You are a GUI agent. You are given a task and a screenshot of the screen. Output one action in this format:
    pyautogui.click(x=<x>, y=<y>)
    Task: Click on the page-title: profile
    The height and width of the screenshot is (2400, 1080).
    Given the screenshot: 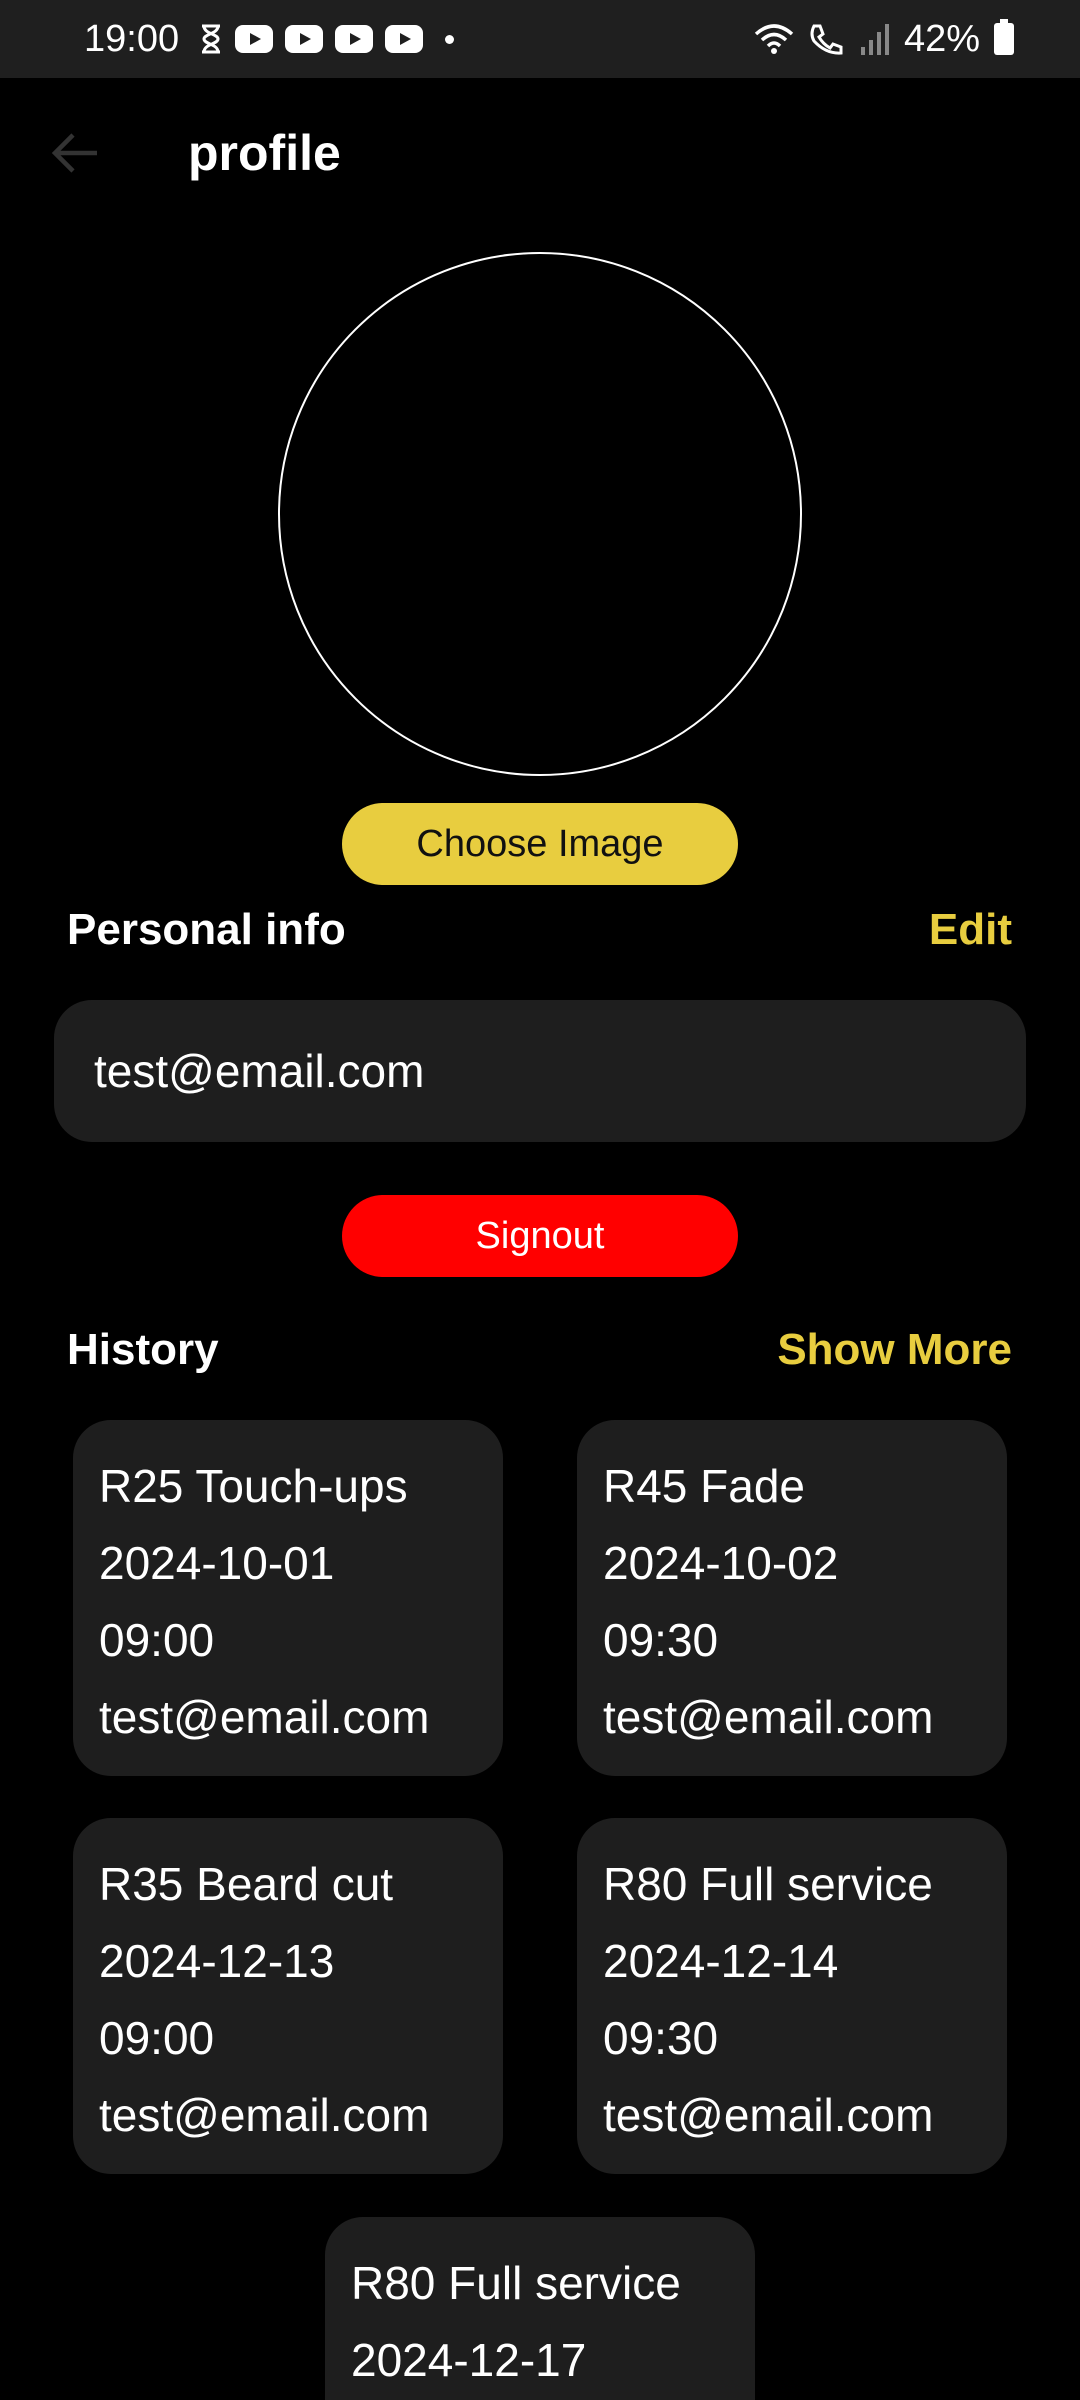 What is the action you would take?
    pyautogui.click(x=264, y=153)
    